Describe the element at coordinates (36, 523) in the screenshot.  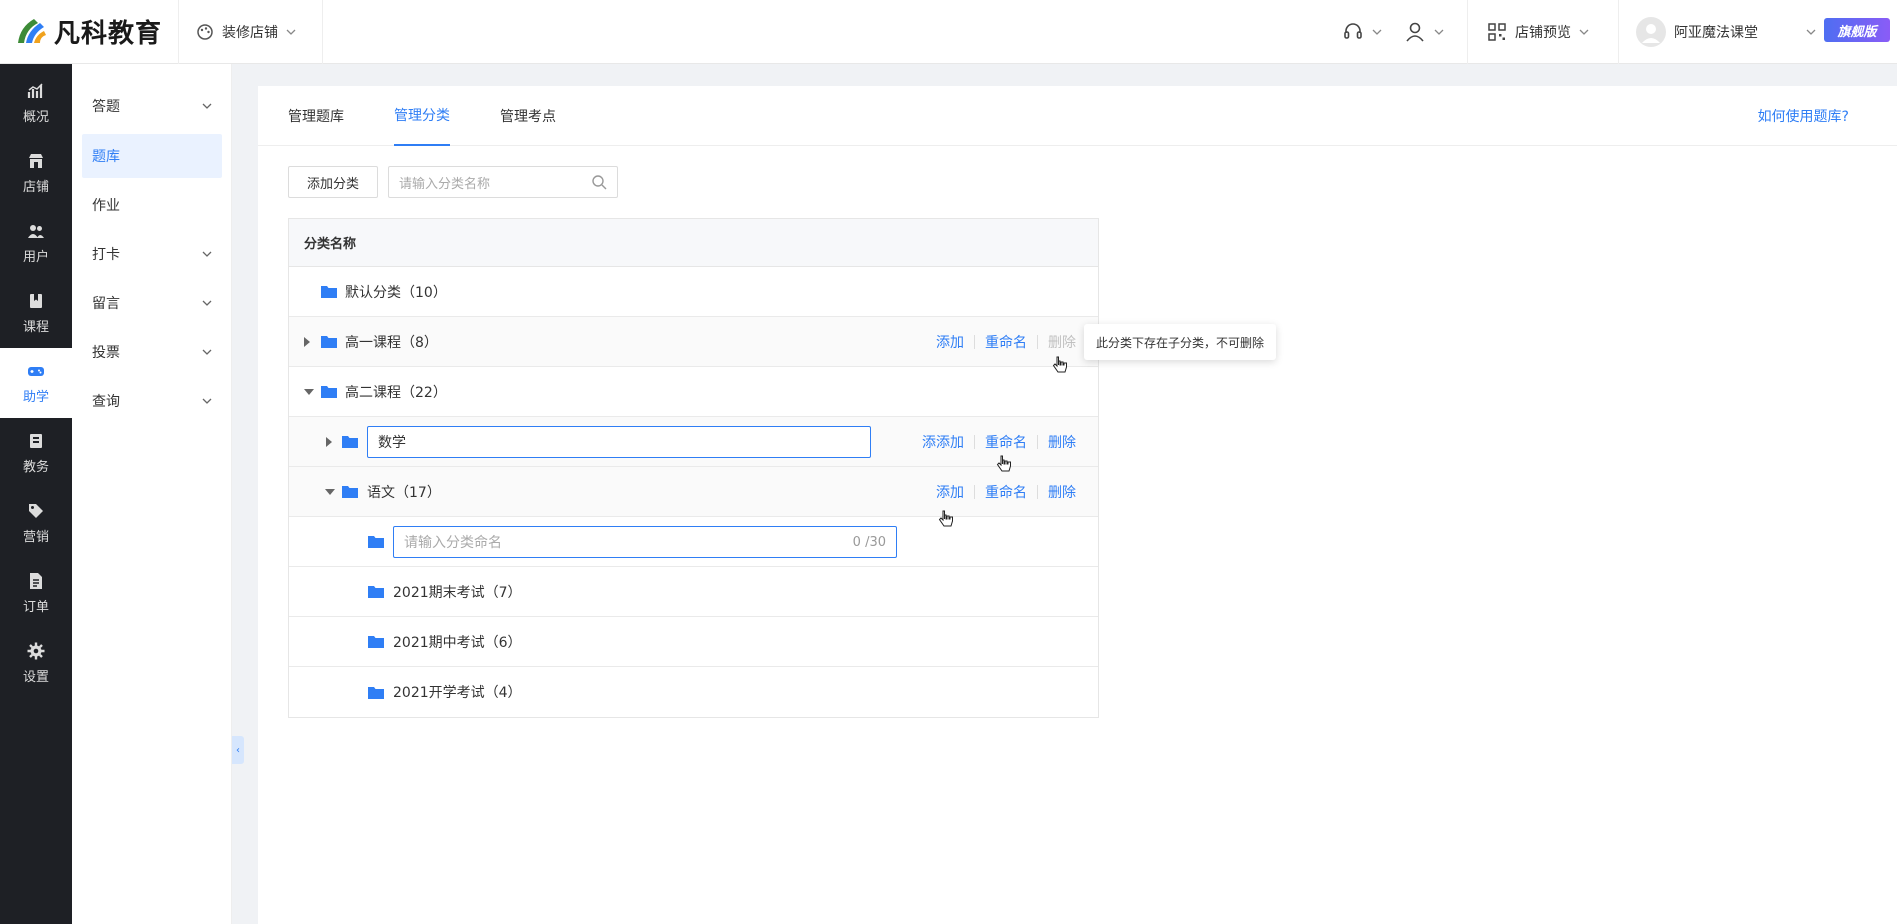
I see `sidebar-item-marketing: 营销` at that location.